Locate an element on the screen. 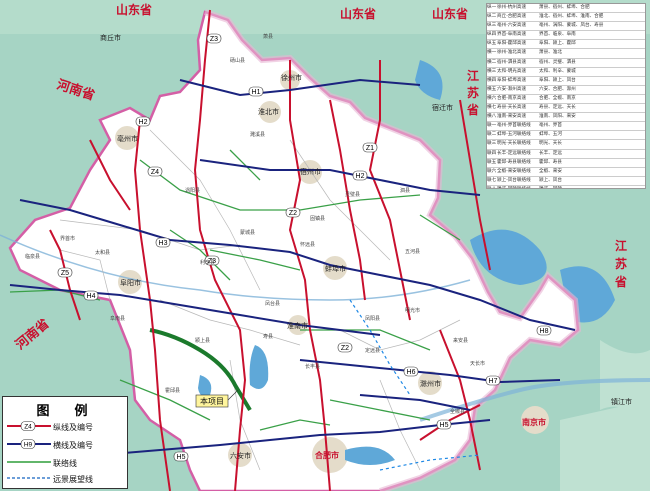 The image size is (650, 491). shield-Z1: Z1 is located at coordinates (370, 148).